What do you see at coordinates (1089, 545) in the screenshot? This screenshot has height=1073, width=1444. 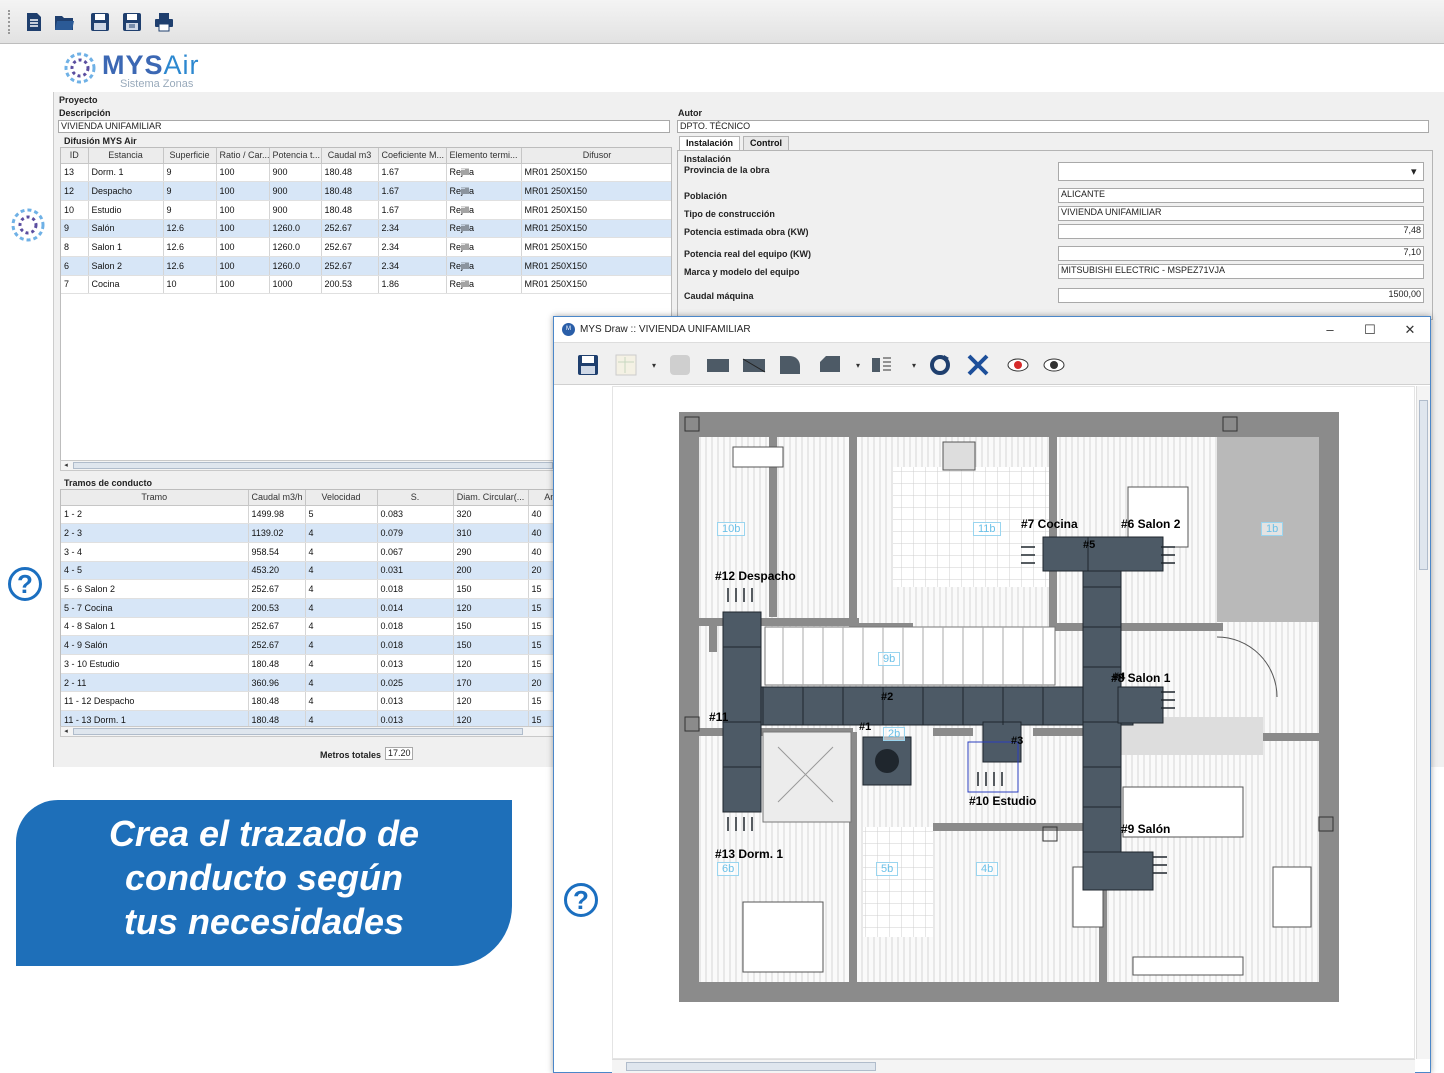 I see `node-label: #5` at bounding box center [1089, 545].